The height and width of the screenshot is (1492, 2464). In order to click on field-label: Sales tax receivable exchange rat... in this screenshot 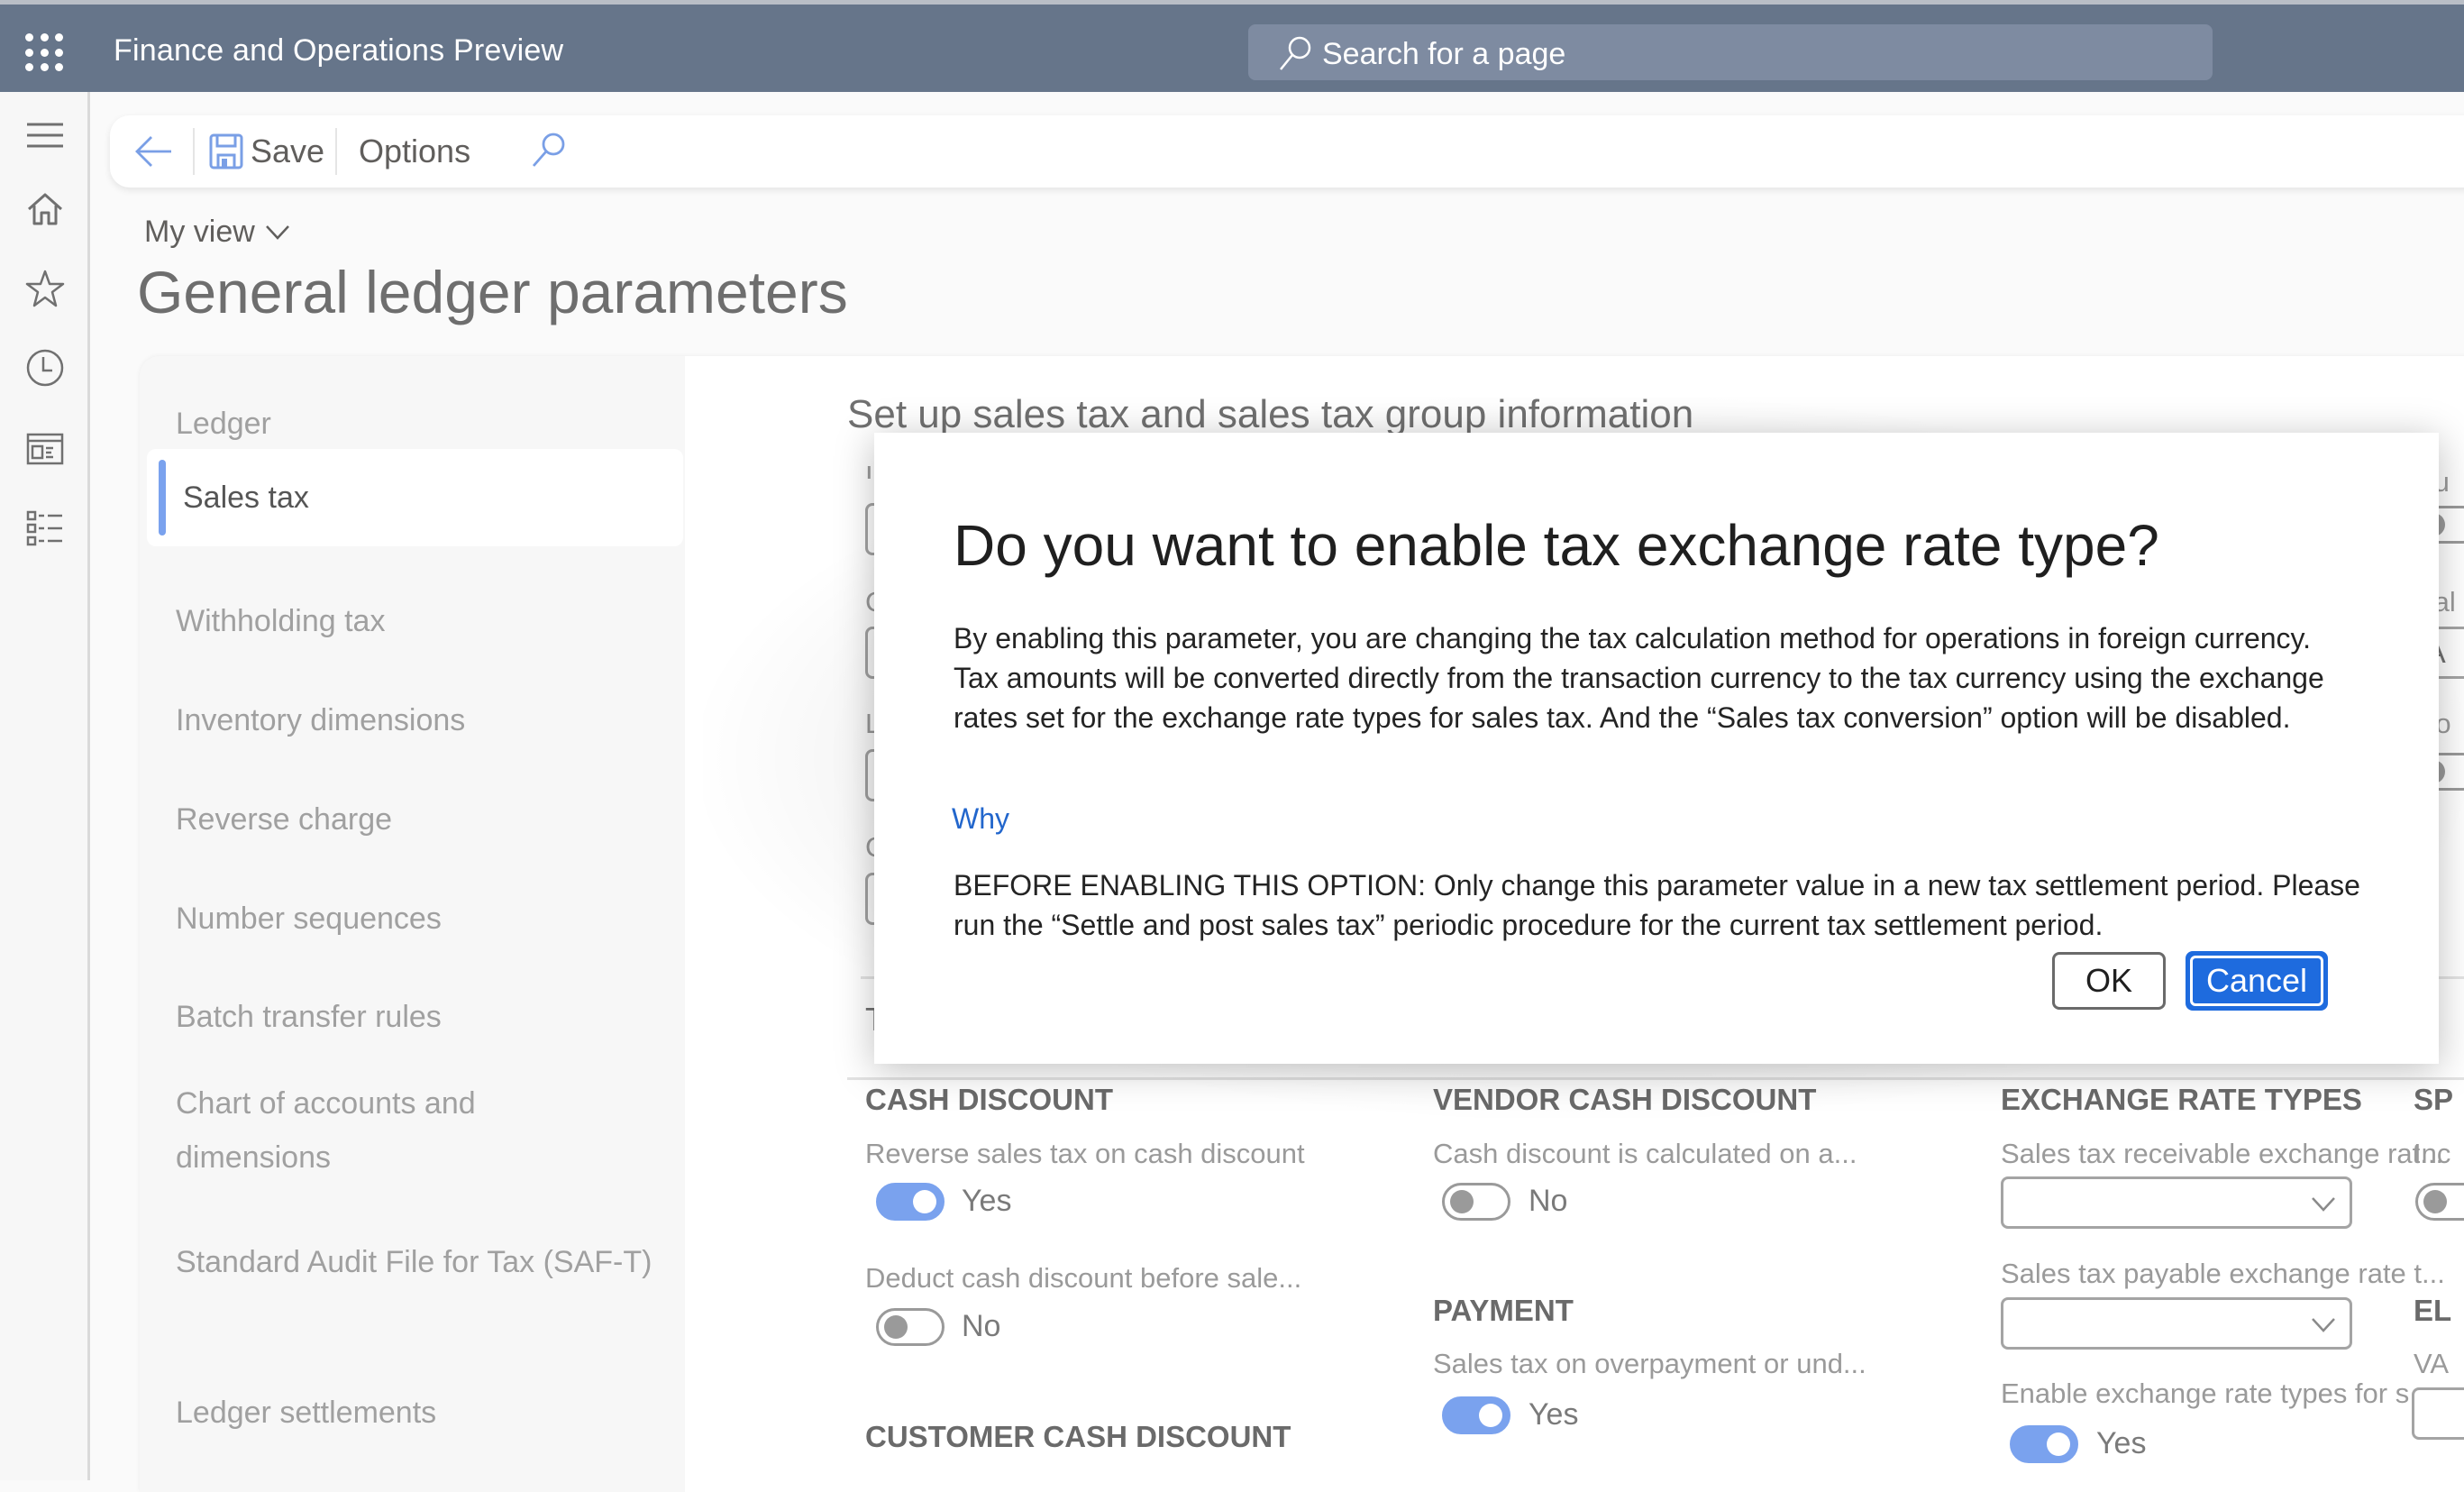, I will do `click(2222, 1153)`.